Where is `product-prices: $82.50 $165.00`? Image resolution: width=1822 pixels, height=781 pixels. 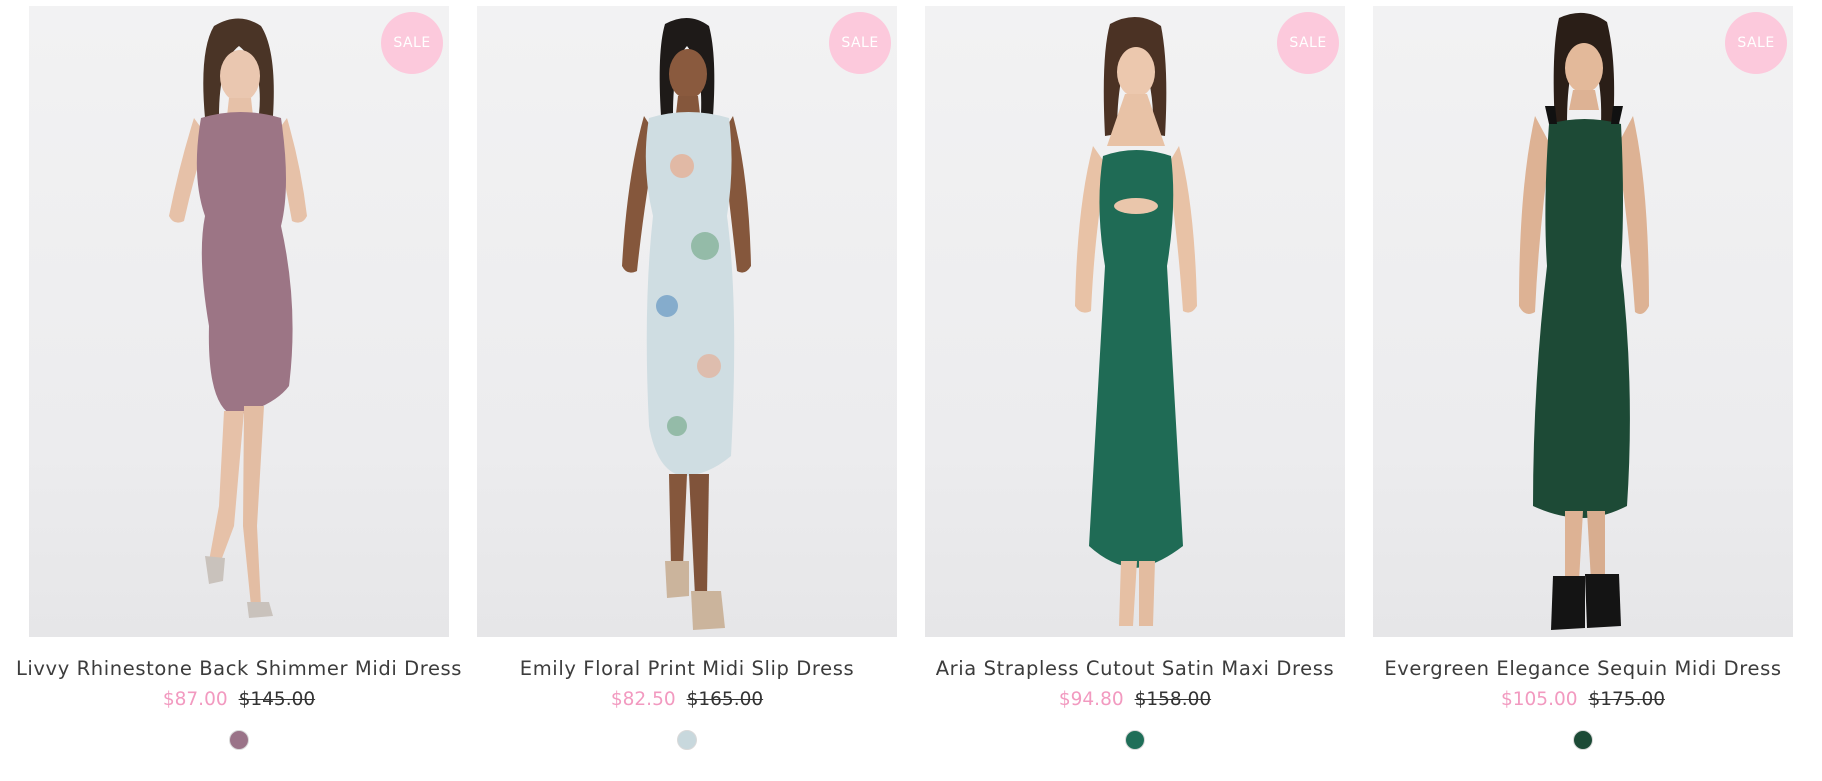 product-prices: $82.50 $165.00 is located at coordinates (687, 699).